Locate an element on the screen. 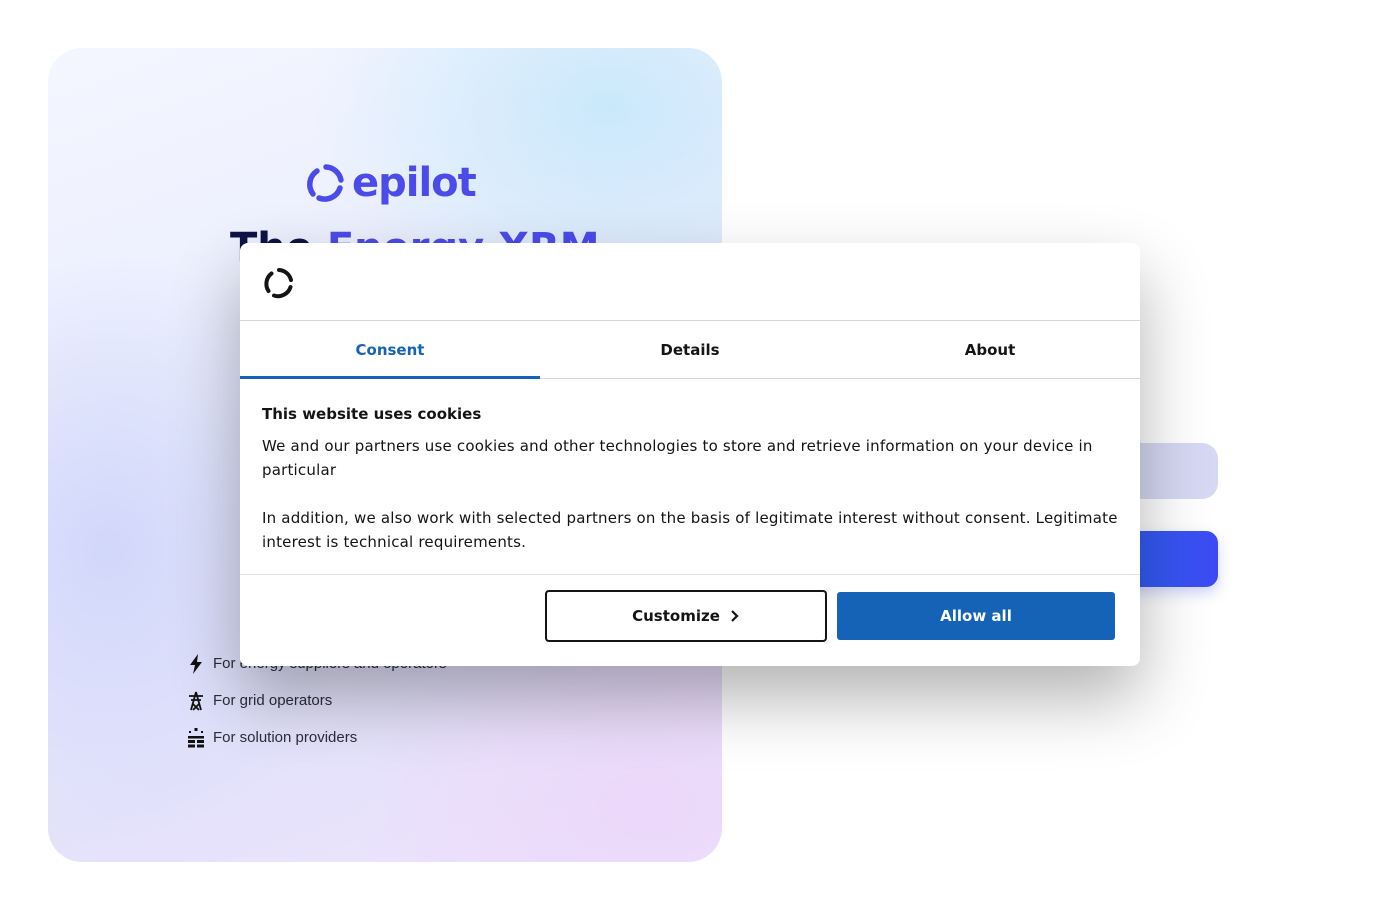 The image size is (1389, 902). feature-item-grid-operators: For grid operators is located at coordinates (316, 700).